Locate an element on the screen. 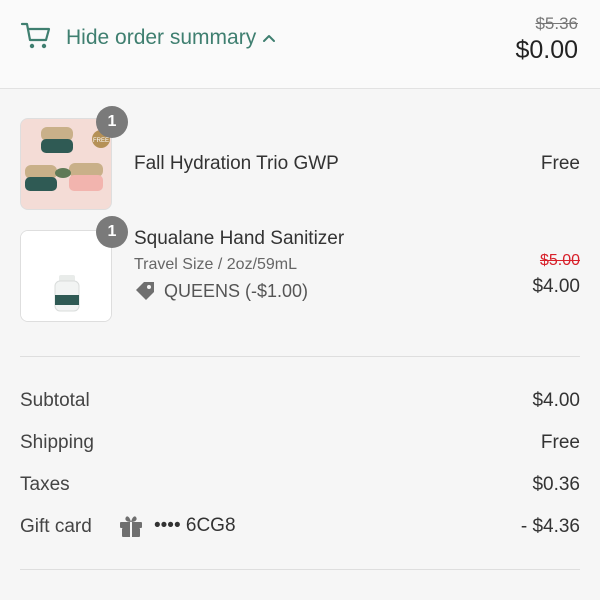 This screenshot has height=600, width=600. gift-card-value: - $4.36 is located at coordinates (550, 526).